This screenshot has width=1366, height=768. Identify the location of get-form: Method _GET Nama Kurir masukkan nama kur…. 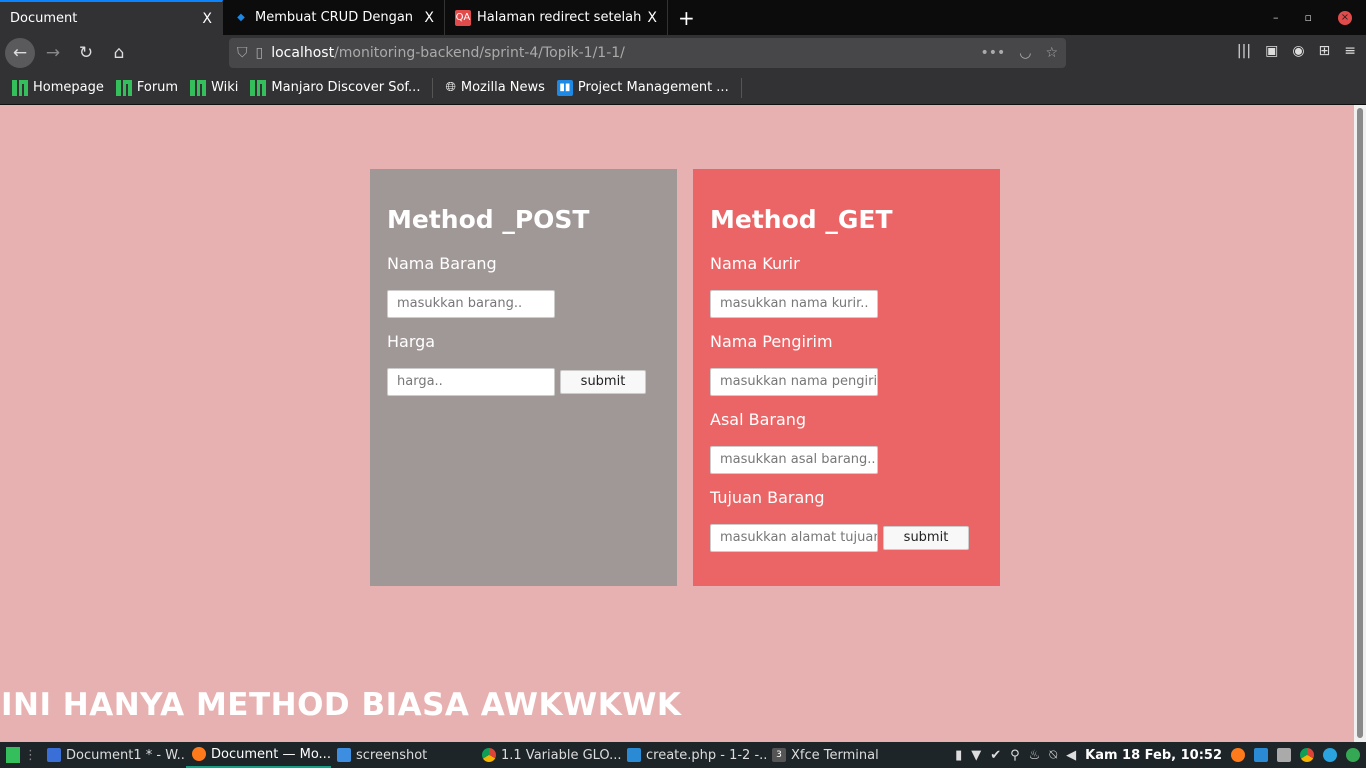
(846, 377).